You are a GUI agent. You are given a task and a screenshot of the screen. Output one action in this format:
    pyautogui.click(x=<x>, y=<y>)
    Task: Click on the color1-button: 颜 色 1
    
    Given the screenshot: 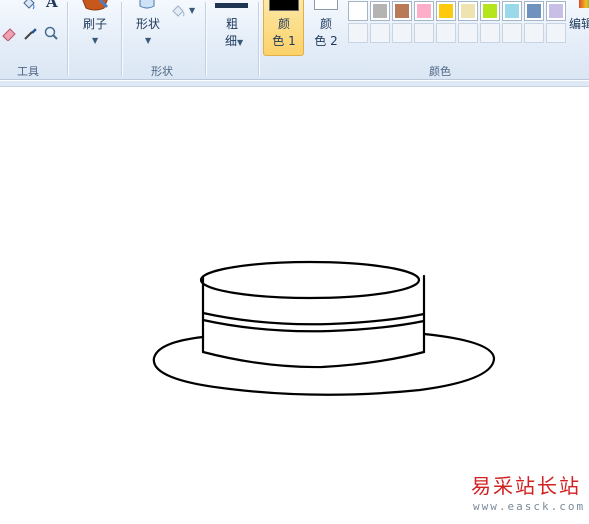 What is the action you would take?
    pyautogui.click(x=283, y=28)
    